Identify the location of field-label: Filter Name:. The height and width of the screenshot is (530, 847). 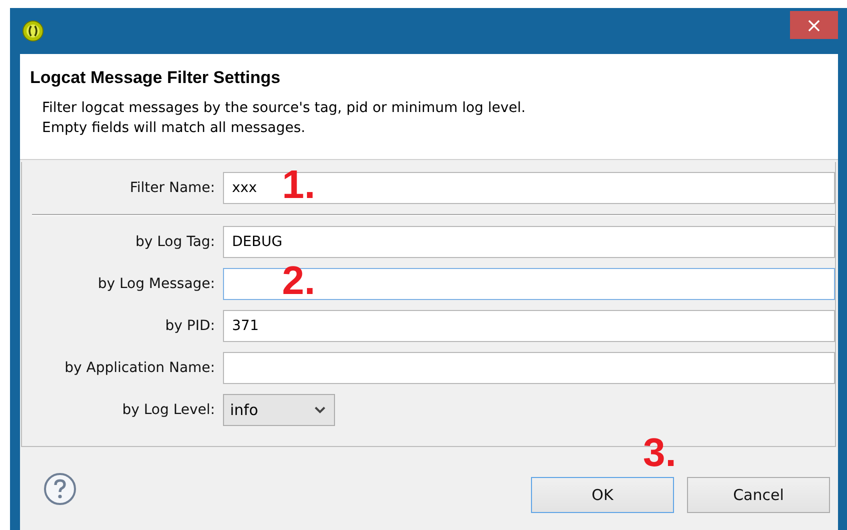
(171, 188).